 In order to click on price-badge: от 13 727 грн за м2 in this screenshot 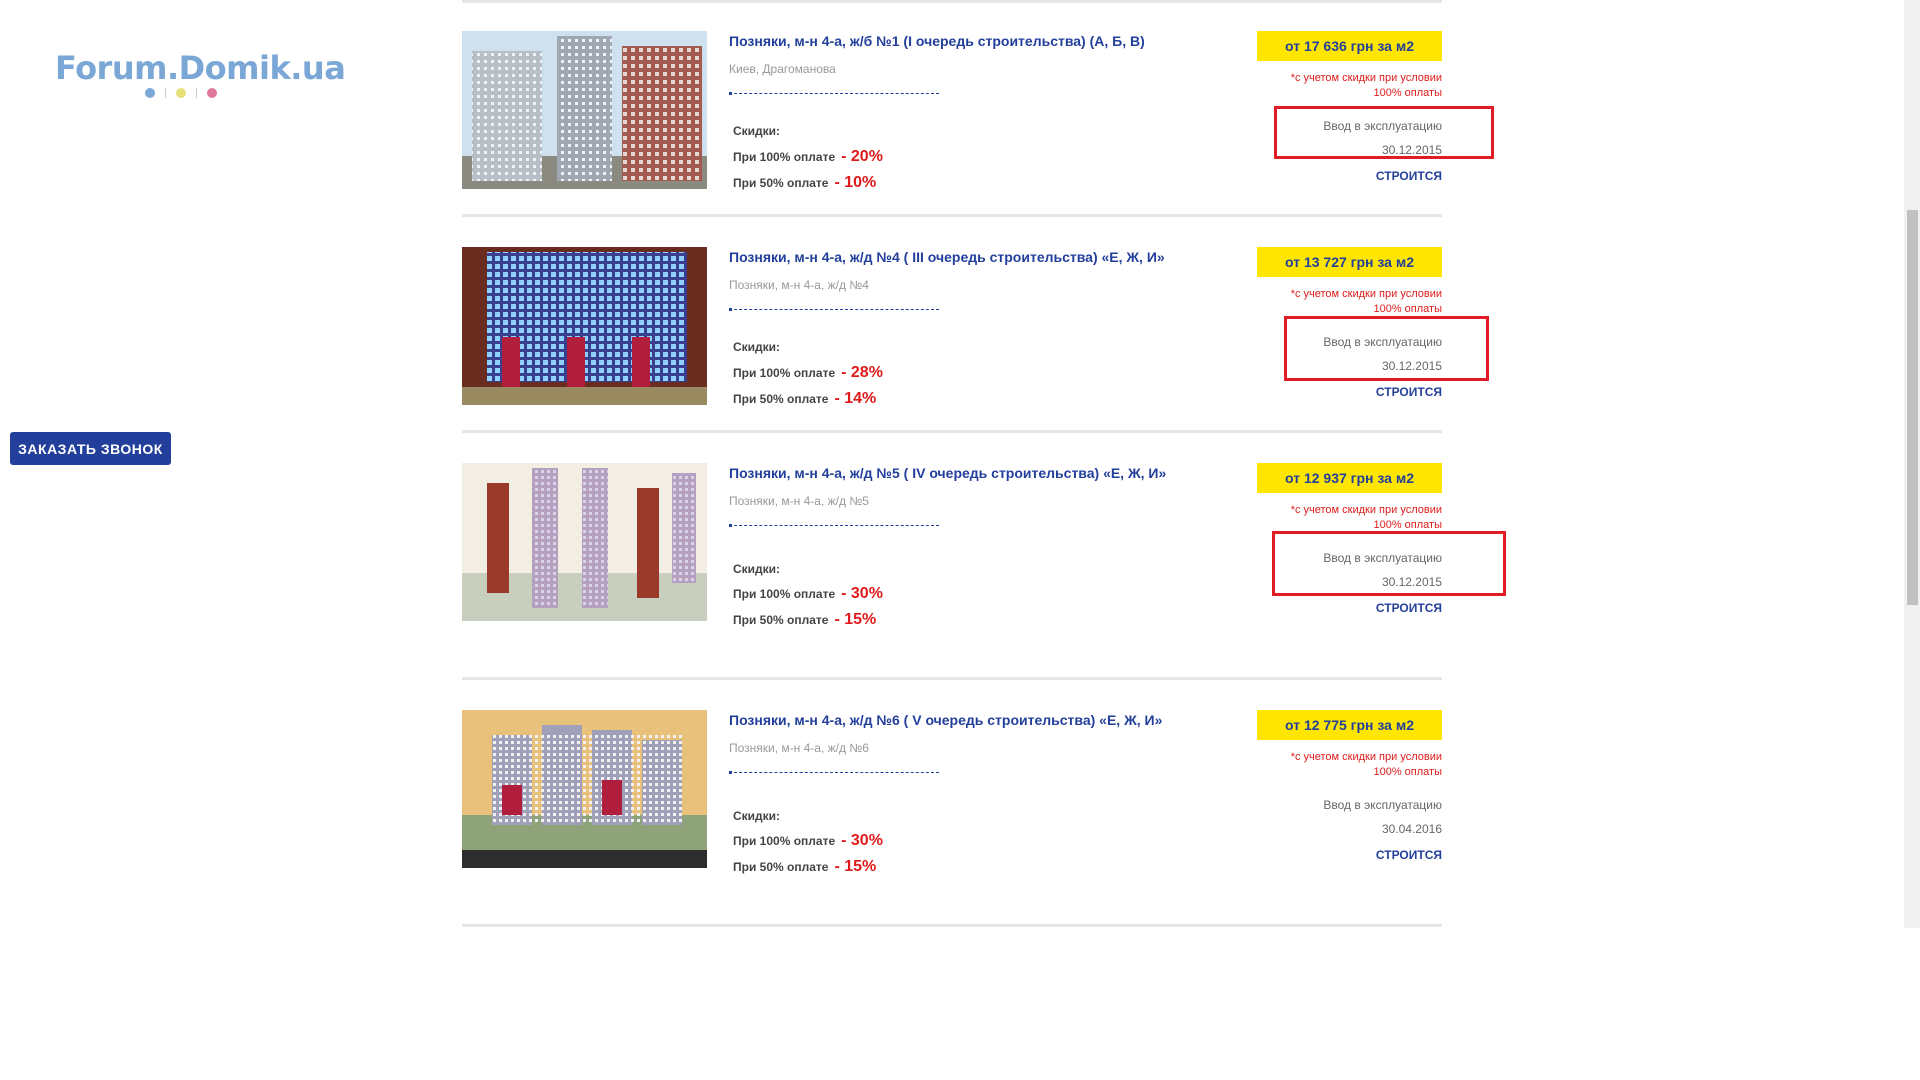, I will do `click(1349, 262)`.